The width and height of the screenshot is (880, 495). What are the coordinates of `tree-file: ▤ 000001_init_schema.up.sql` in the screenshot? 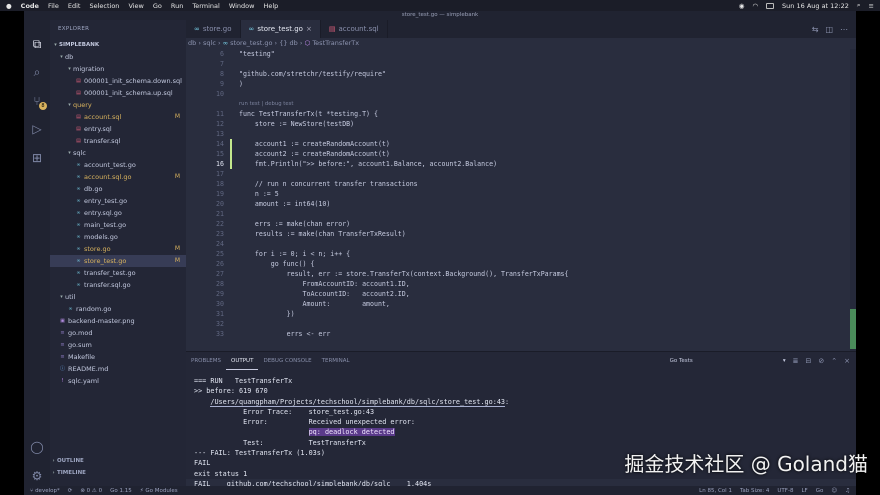 It's located at (118, 93).